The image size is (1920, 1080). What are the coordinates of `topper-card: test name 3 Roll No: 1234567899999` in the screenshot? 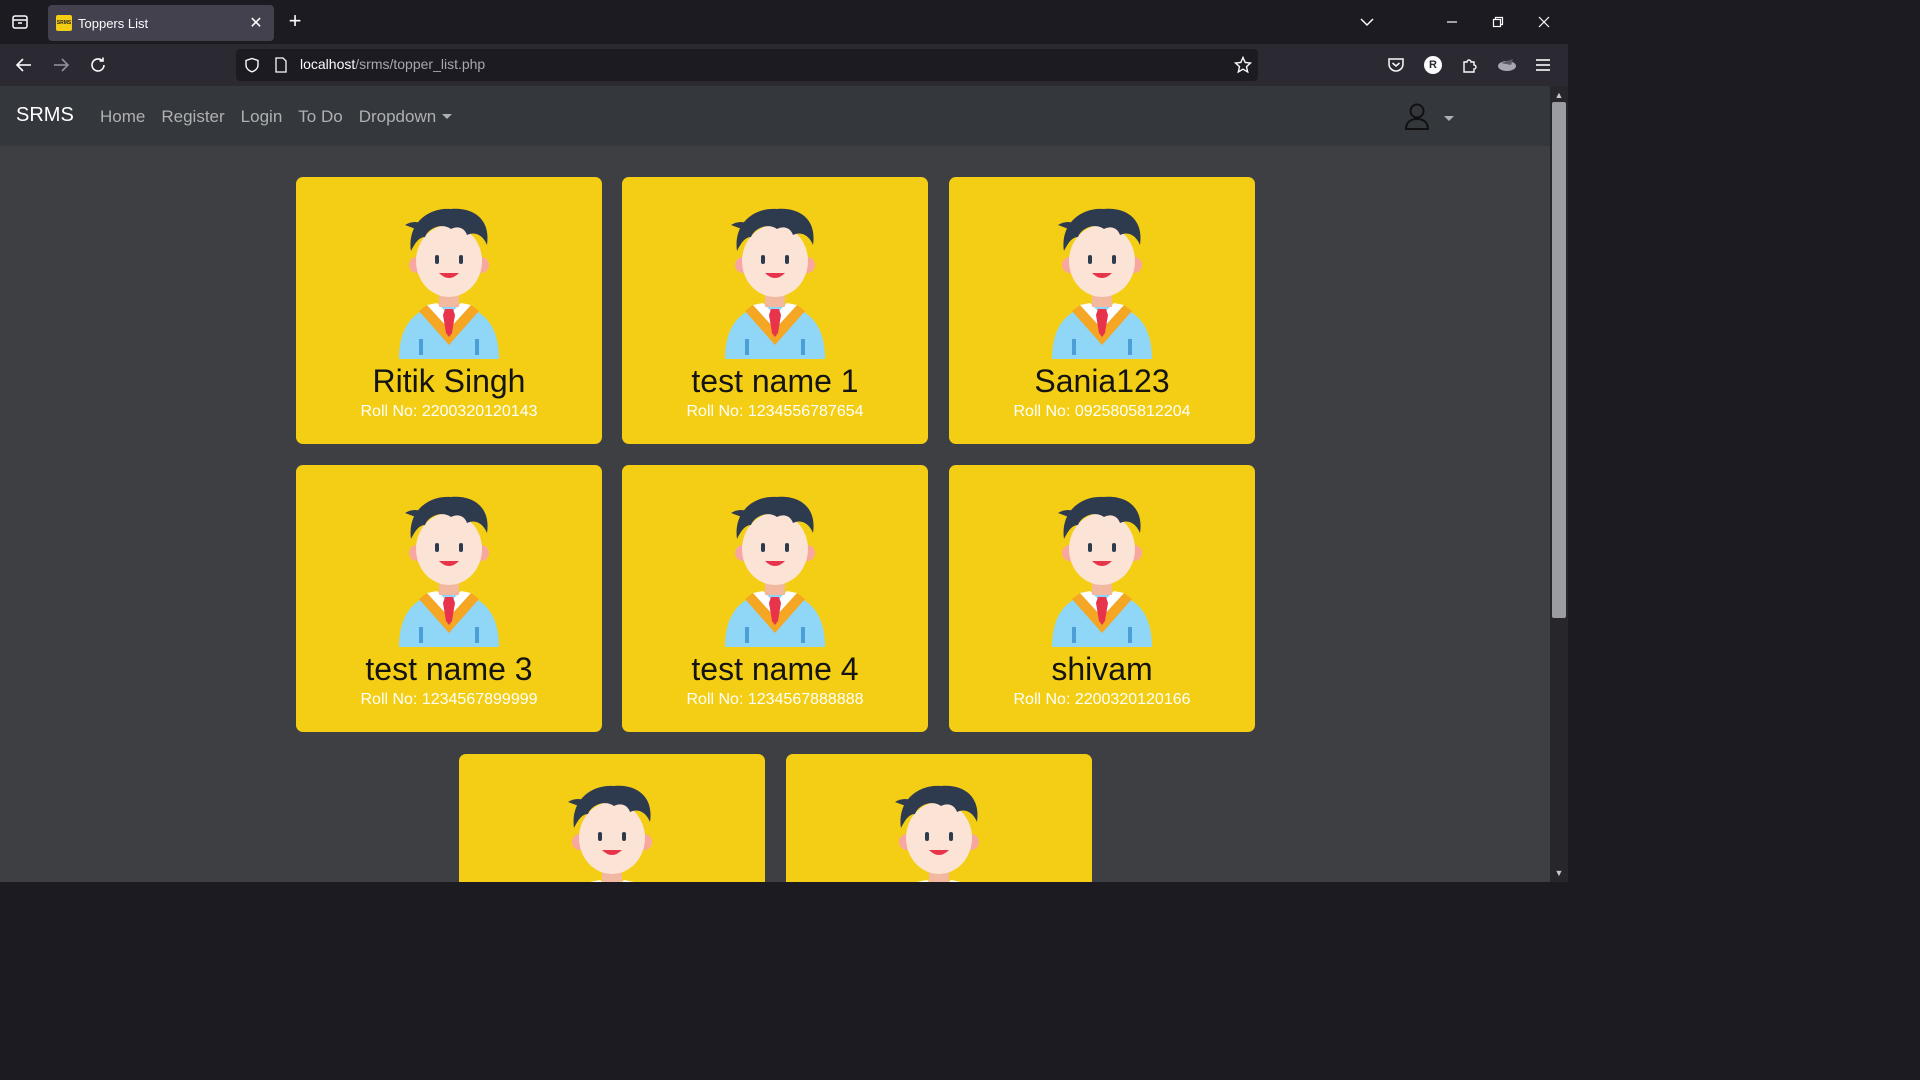 It's located at (449, 598).